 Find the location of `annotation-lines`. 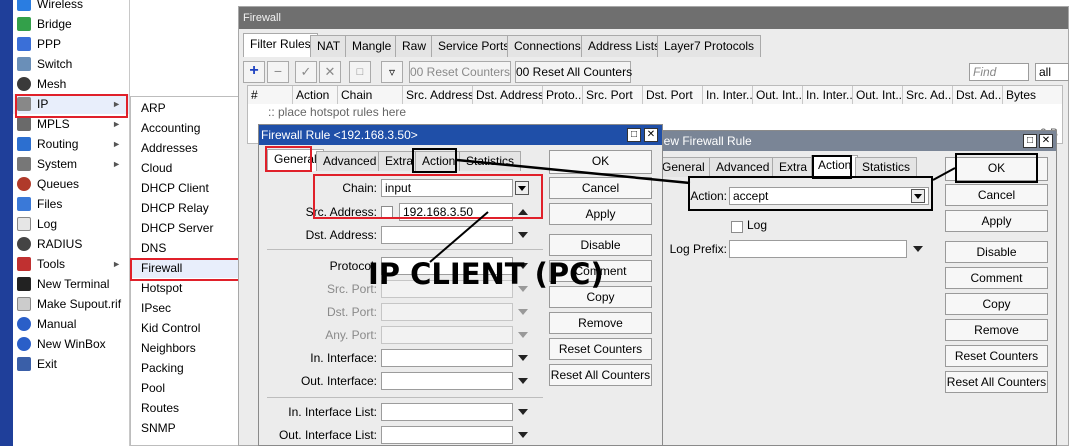

annotation-lines is located at coordinates (692, 210).